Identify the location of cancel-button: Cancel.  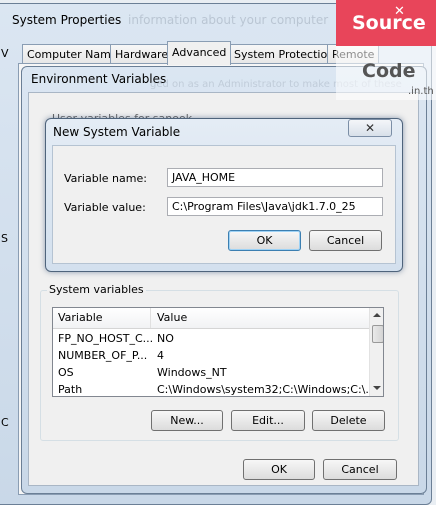
(360, 469).